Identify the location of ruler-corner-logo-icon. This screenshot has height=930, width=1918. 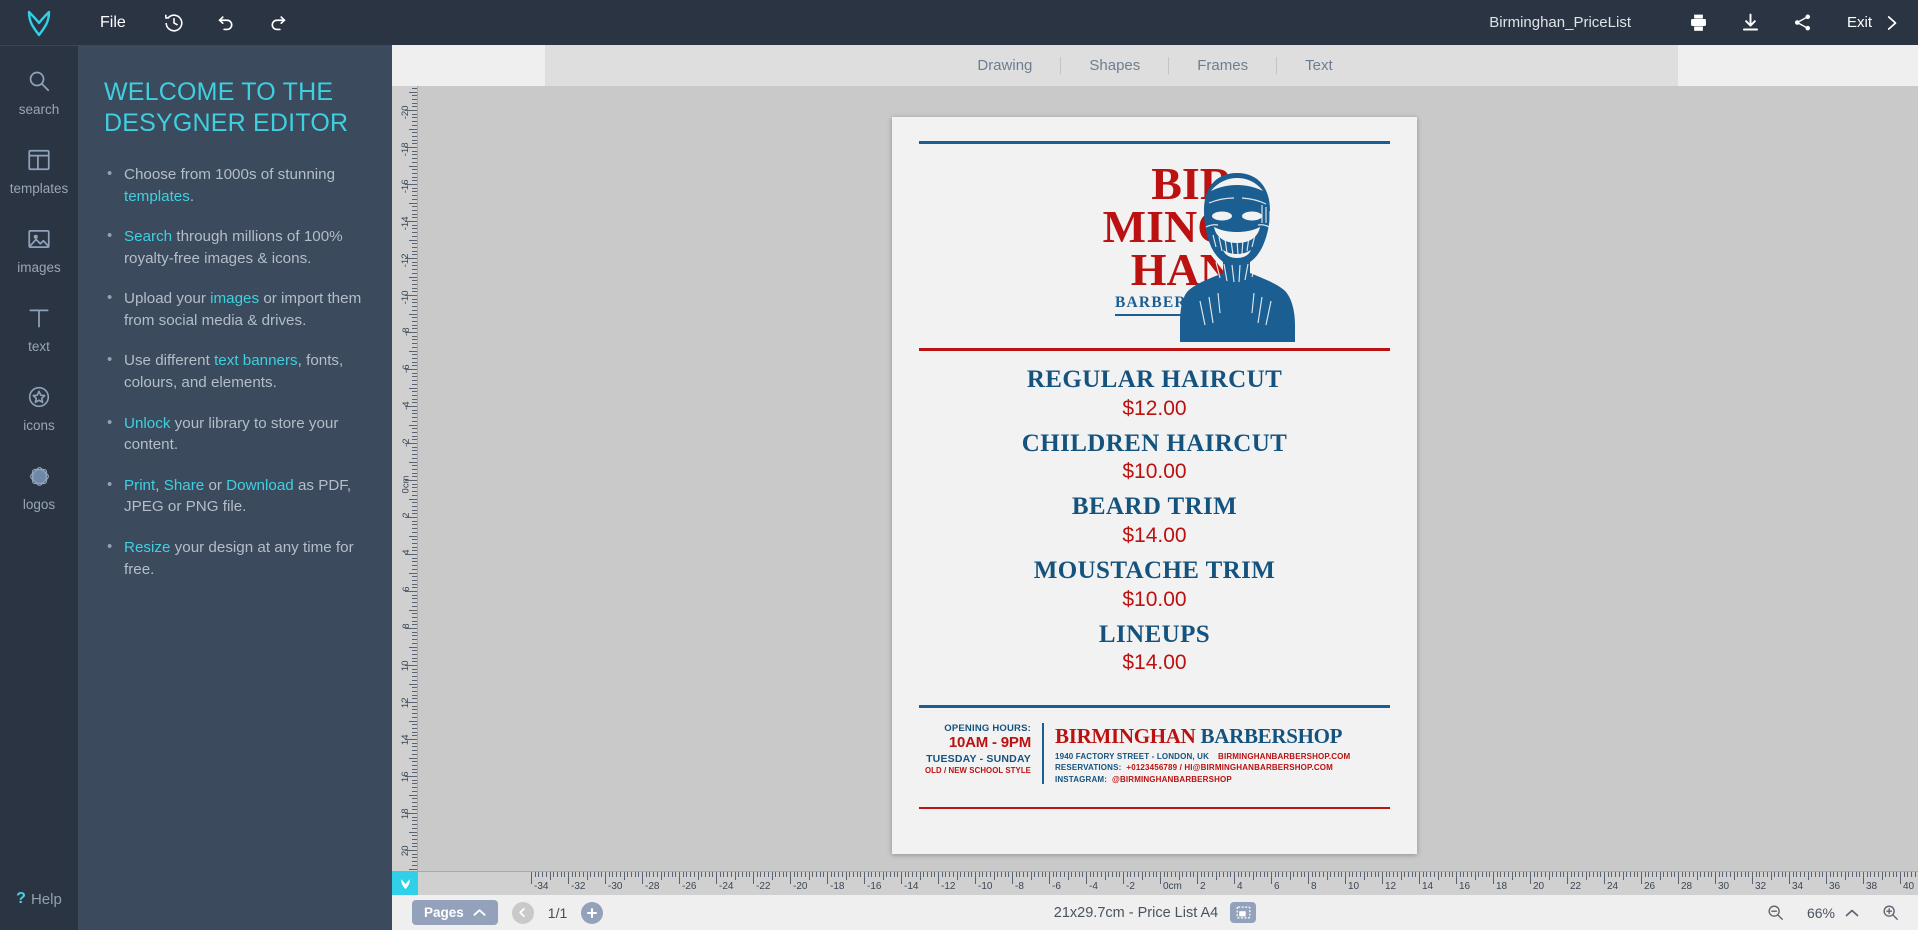
(405, 883).